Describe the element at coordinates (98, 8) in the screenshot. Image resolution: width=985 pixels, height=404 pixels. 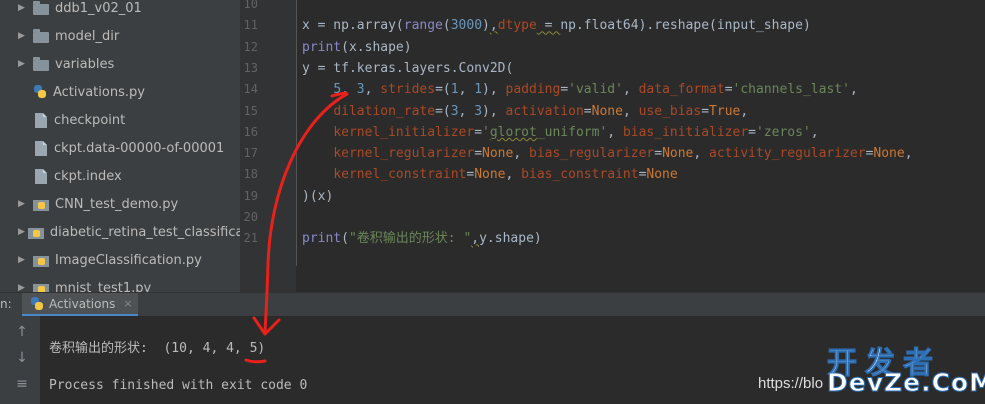
I see `tree-item-label: ddb1_v02_01` at that location.